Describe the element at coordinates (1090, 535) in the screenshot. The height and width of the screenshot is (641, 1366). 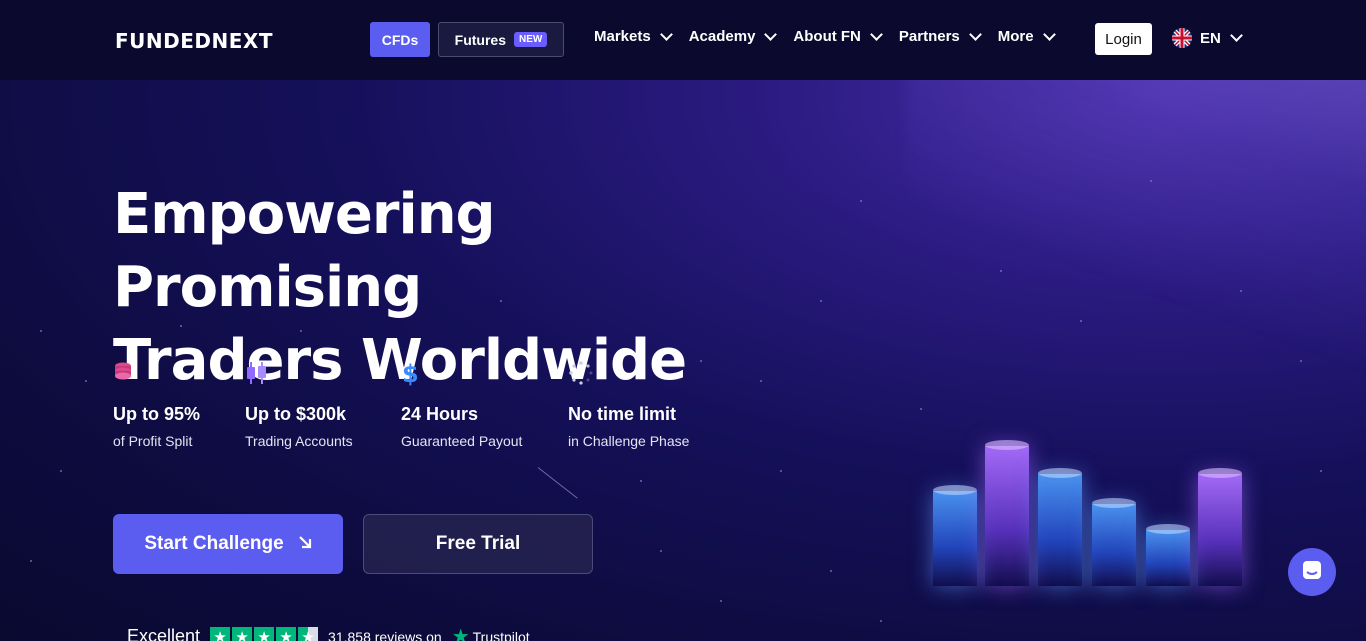
I see `glowing-bars-illustration` at that location.